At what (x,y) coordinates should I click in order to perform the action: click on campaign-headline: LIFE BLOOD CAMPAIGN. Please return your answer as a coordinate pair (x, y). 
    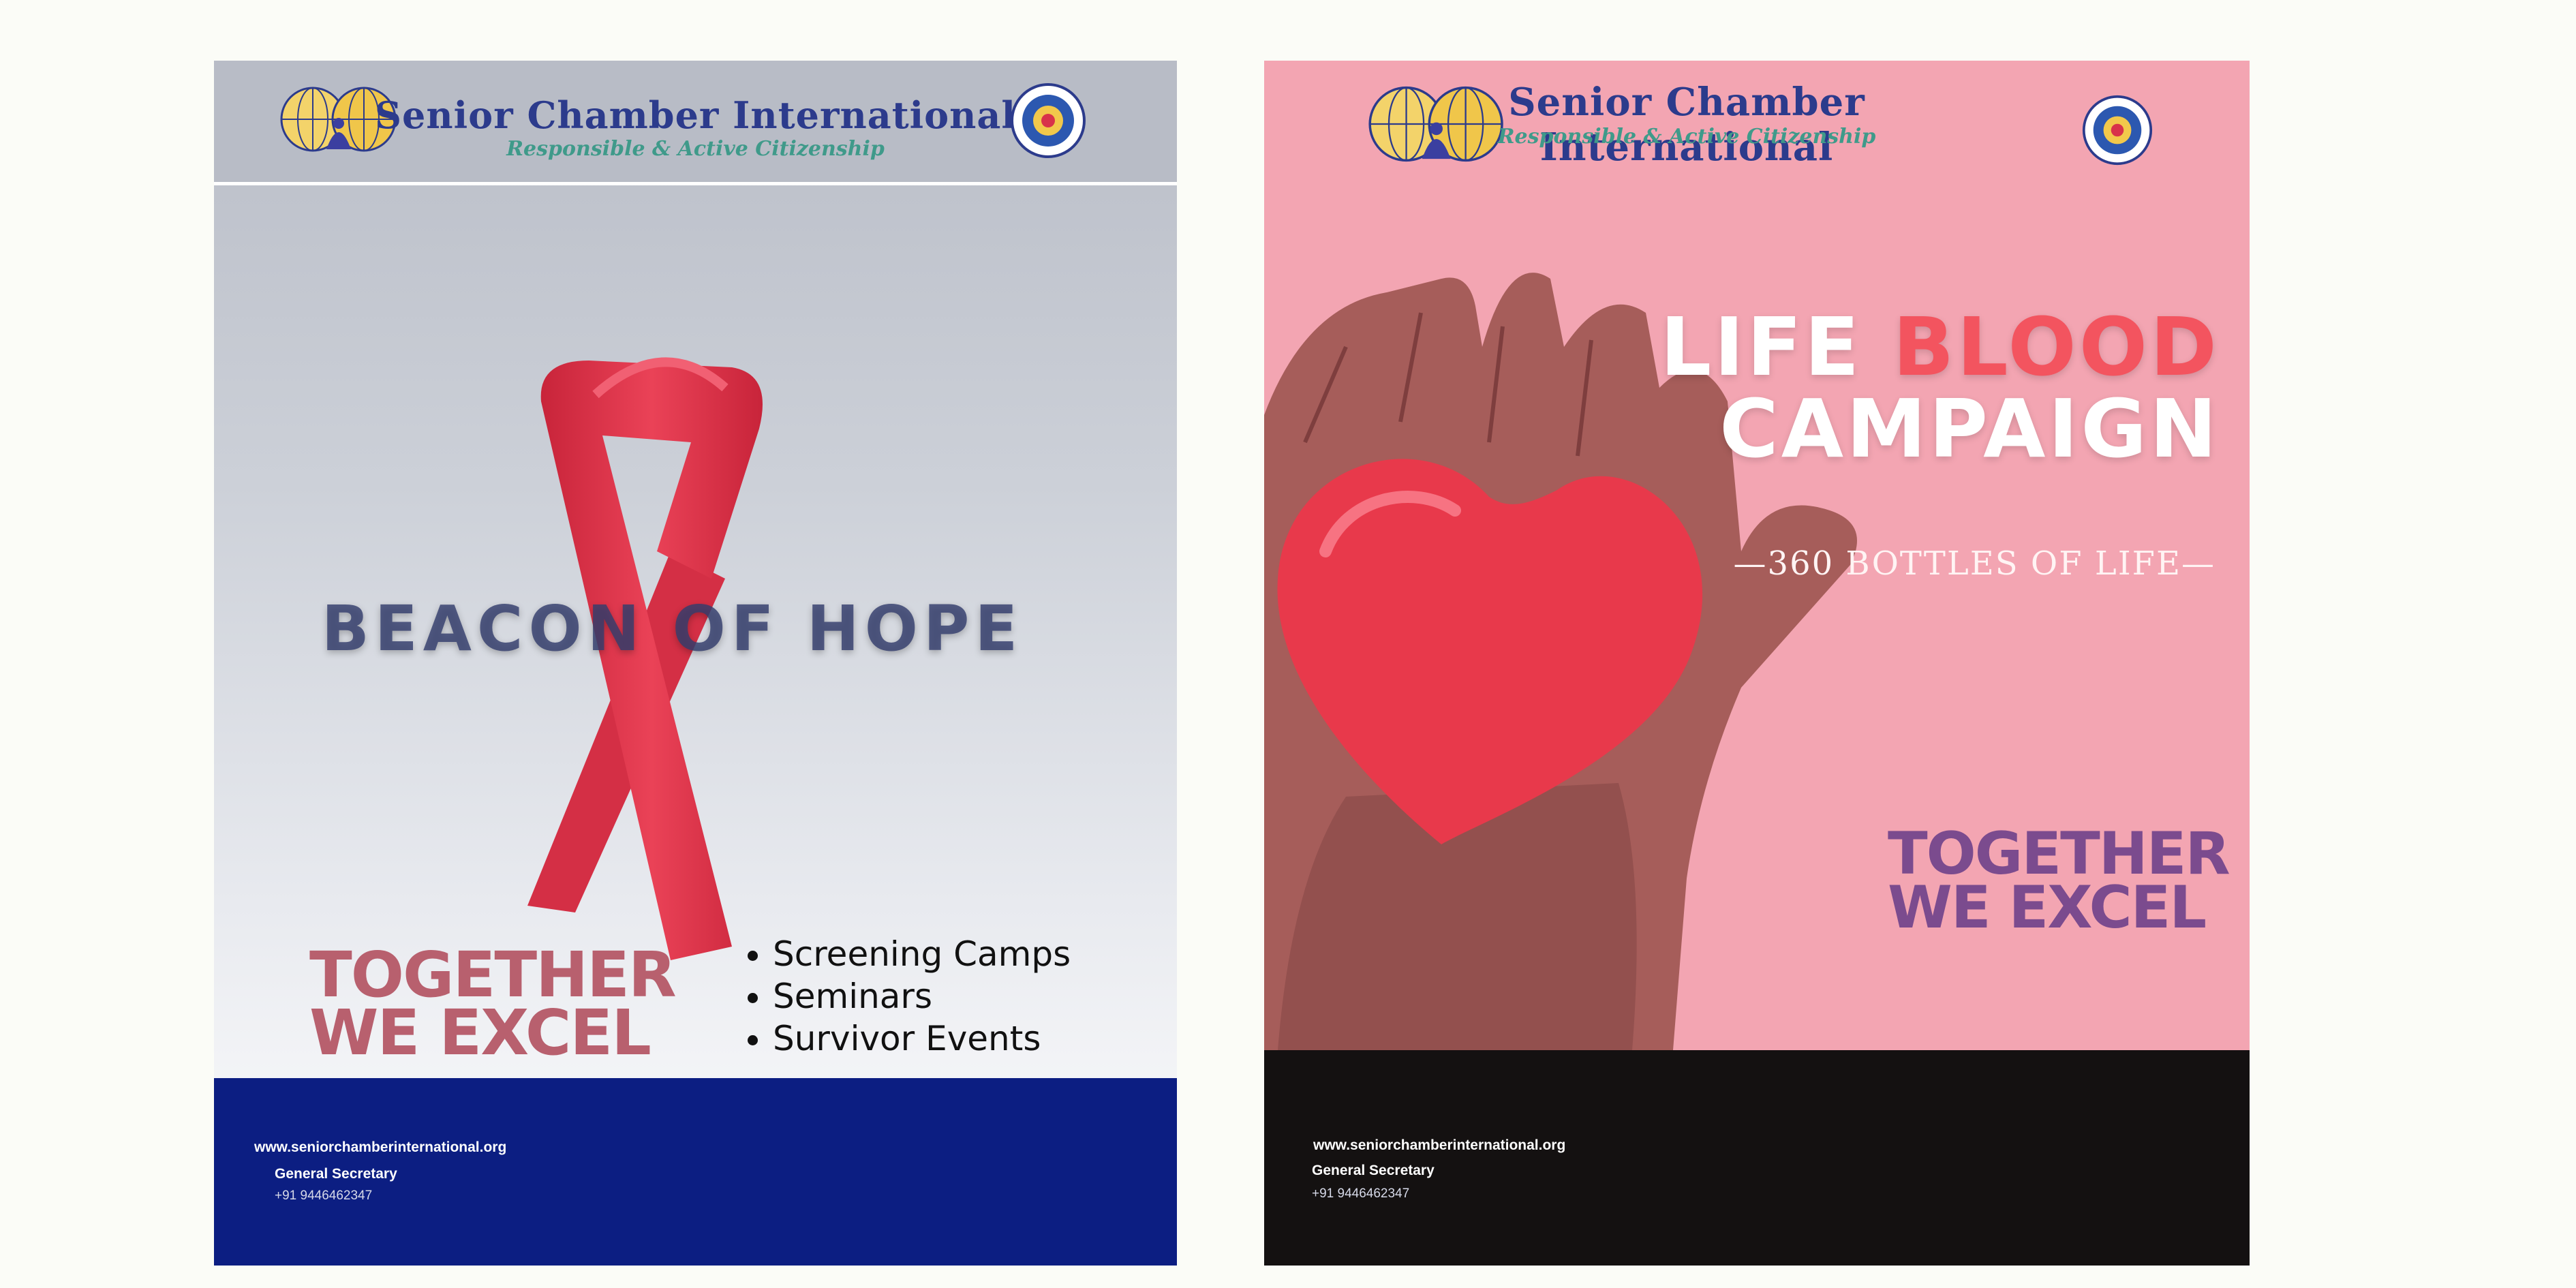
    Looking at the image, I should click on (1940, 388).